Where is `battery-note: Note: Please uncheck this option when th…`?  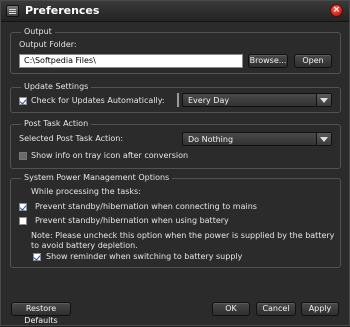
battery-note: Note: Please uncheck this option when th… is located at coordinates (183, 240).